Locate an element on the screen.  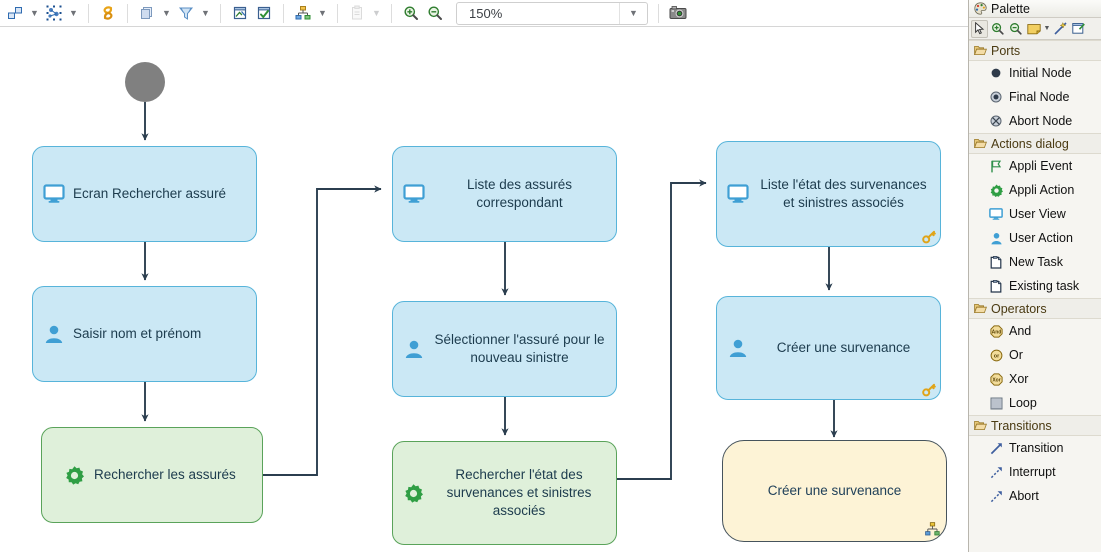
validate-diagram-icon is located at coordinates (264, 13).